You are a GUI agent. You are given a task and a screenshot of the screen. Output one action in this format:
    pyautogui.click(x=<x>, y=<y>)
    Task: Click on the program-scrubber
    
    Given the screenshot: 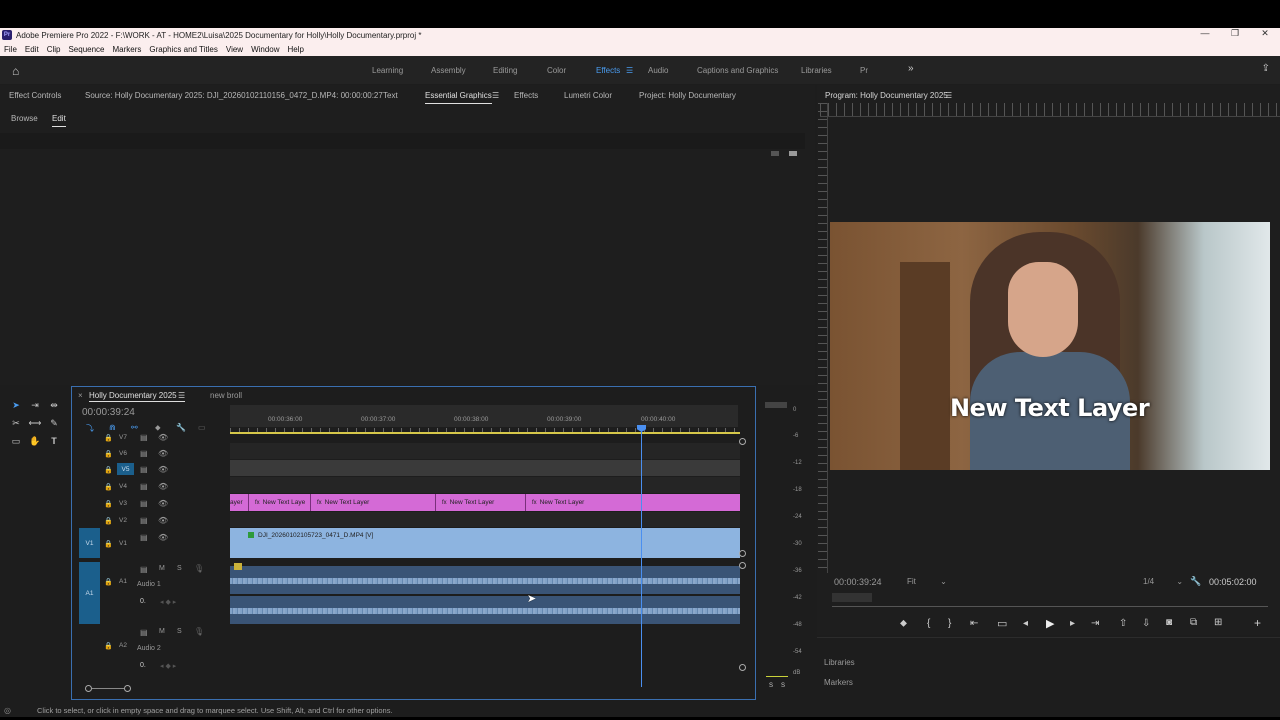 What is the action you would take?
    pyautogui.click(x=1050, y=606)
    